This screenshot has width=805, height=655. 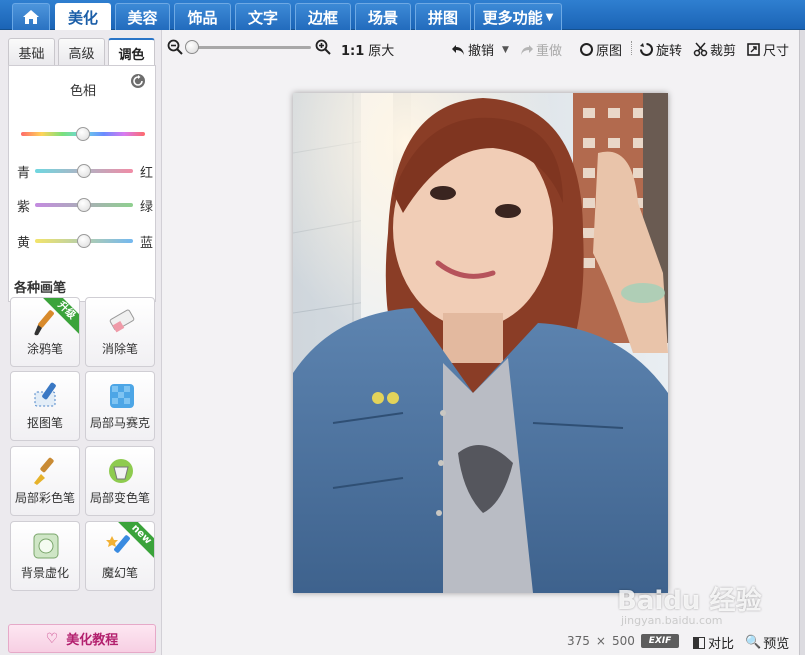 I want to click on cyan-label: 青, so click(x=24, y=173).